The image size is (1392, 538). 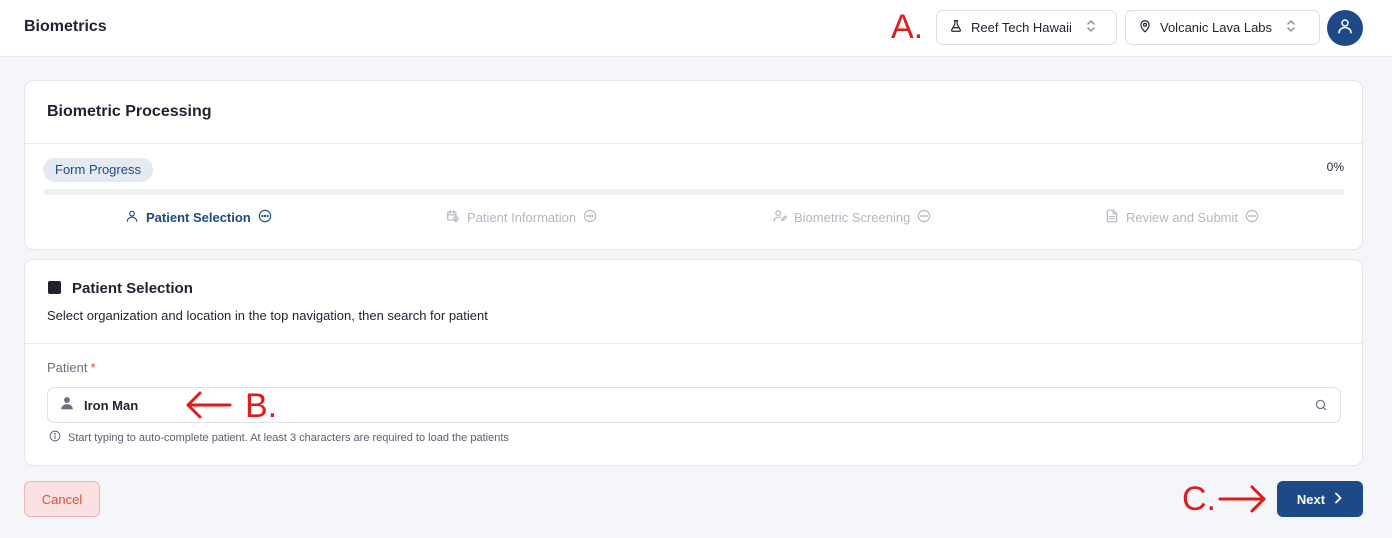 I want to click on organization-label: Reef Tech Hawaii, so click(x=1021, y=27).